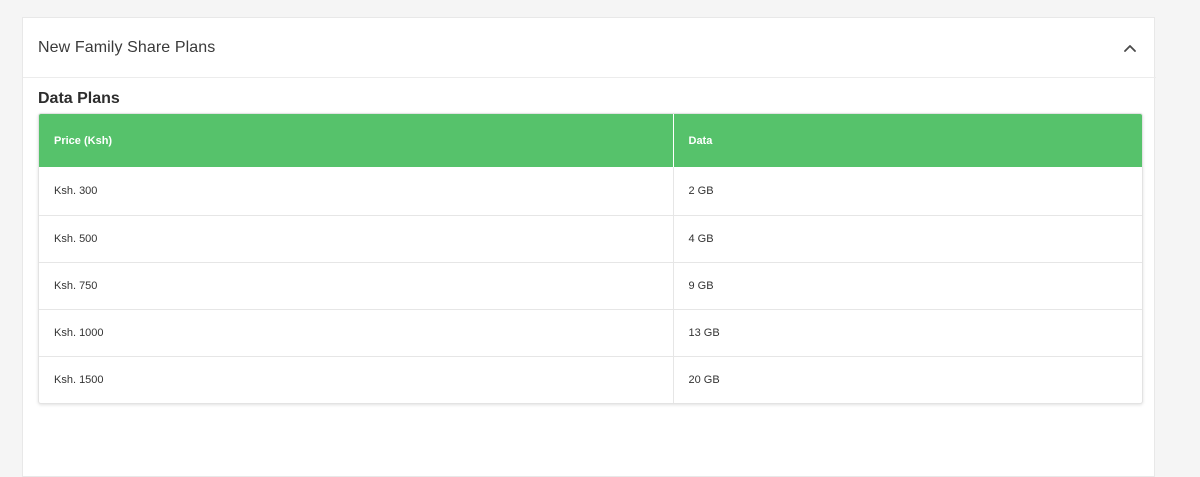 This screenshot has height=477, width=1200. I want to click on data-cell: 2 GB, so click(907, 191).